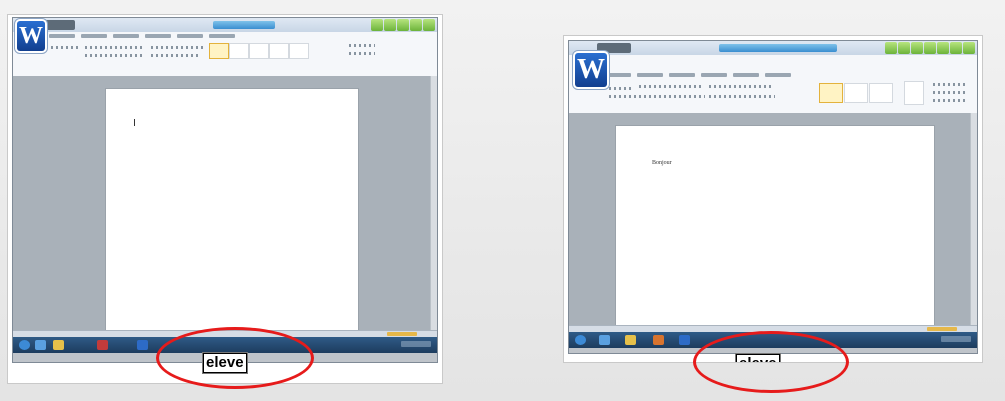 The image size is (1005, 401). I want to click on style-title, so click(299, 51).